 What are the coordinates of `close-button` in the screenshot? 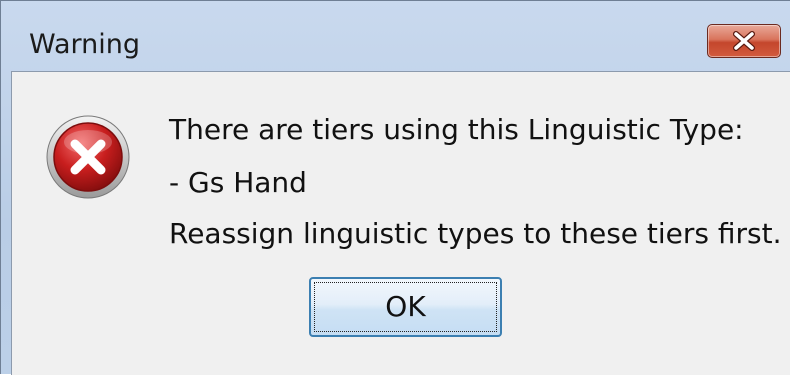 It's located at (744, 41).